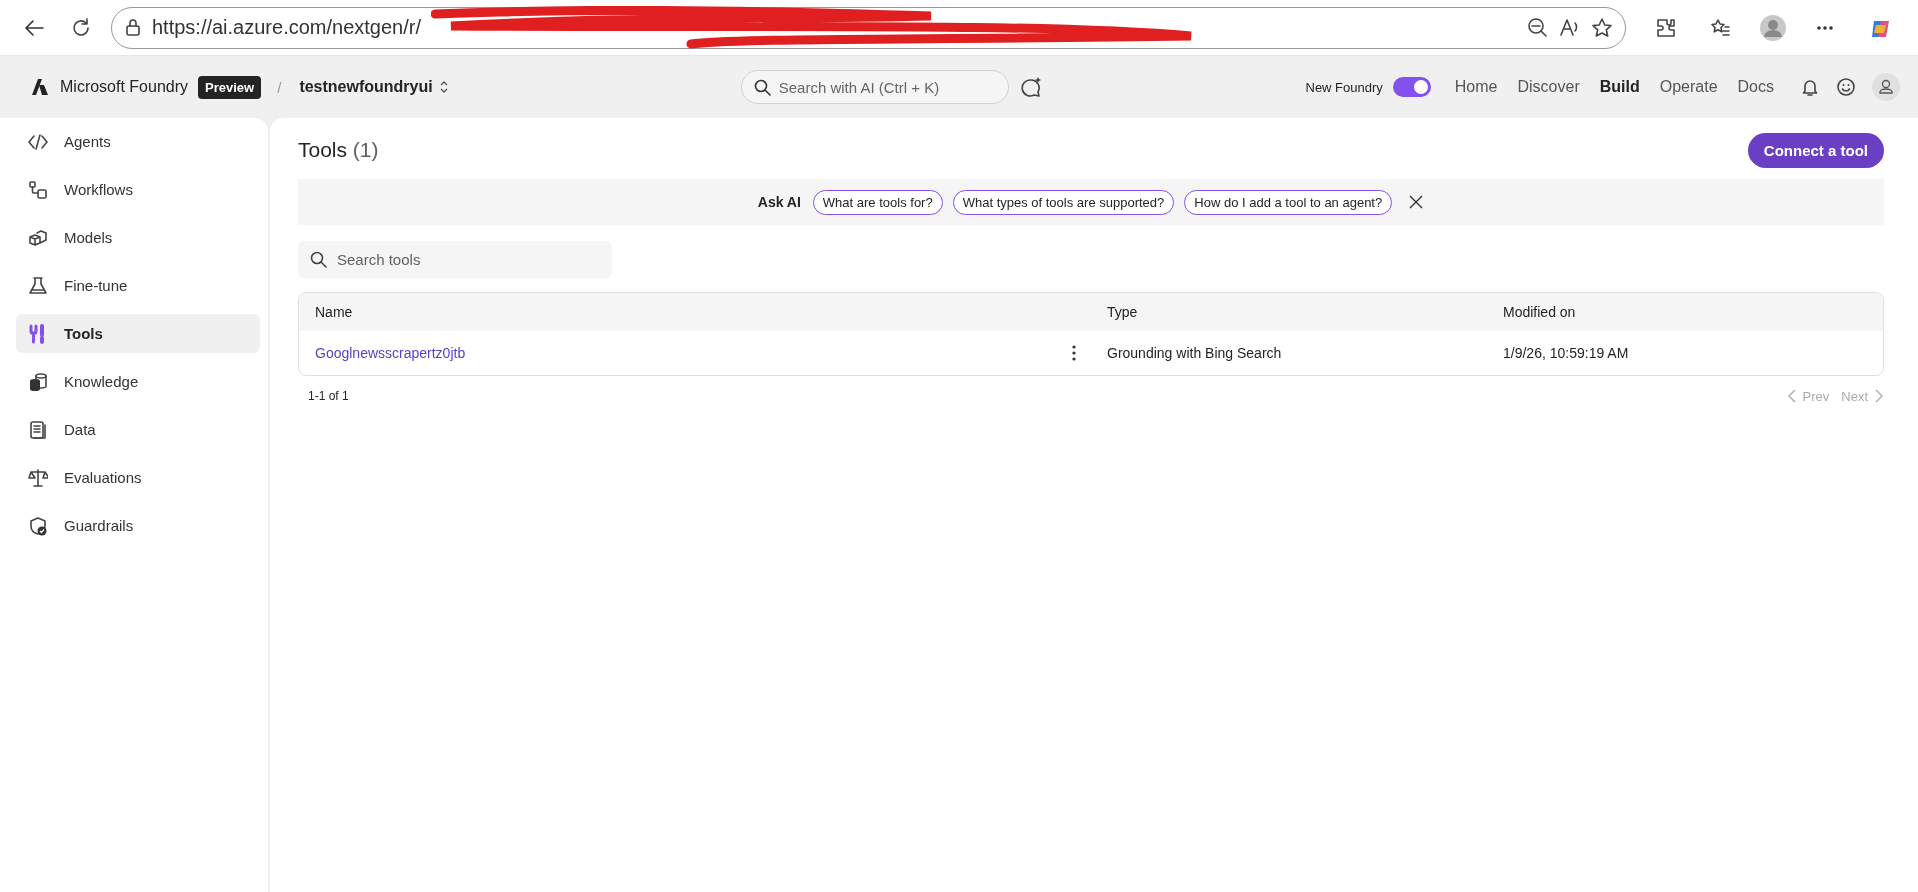  I want to click on code-icon, so click(38, 141).